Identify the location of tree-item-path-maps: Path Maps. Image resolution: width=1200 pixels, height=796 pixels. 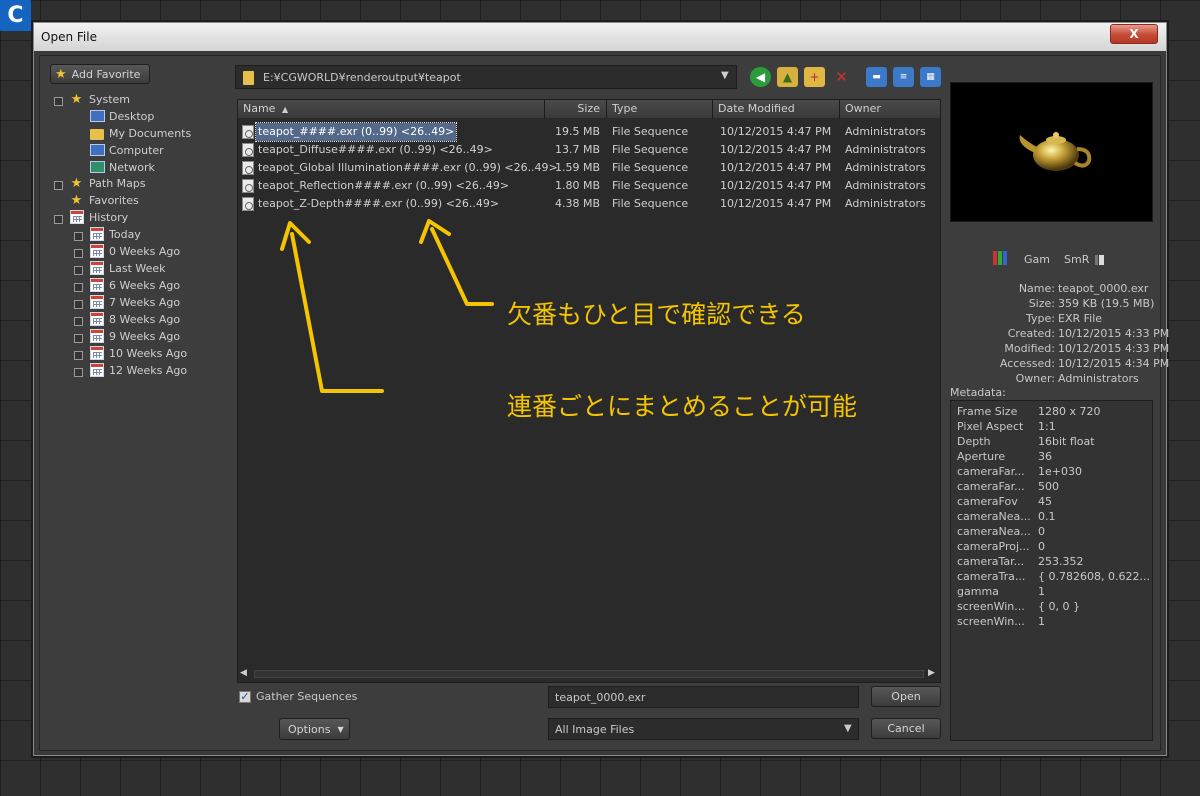
(117, 184).